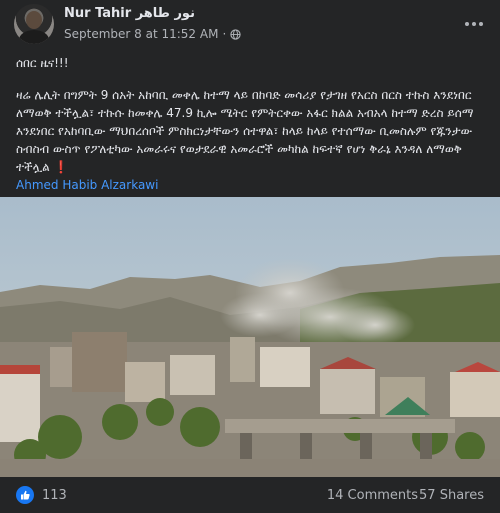  I want to click on author-avatar, so click(34, 24).